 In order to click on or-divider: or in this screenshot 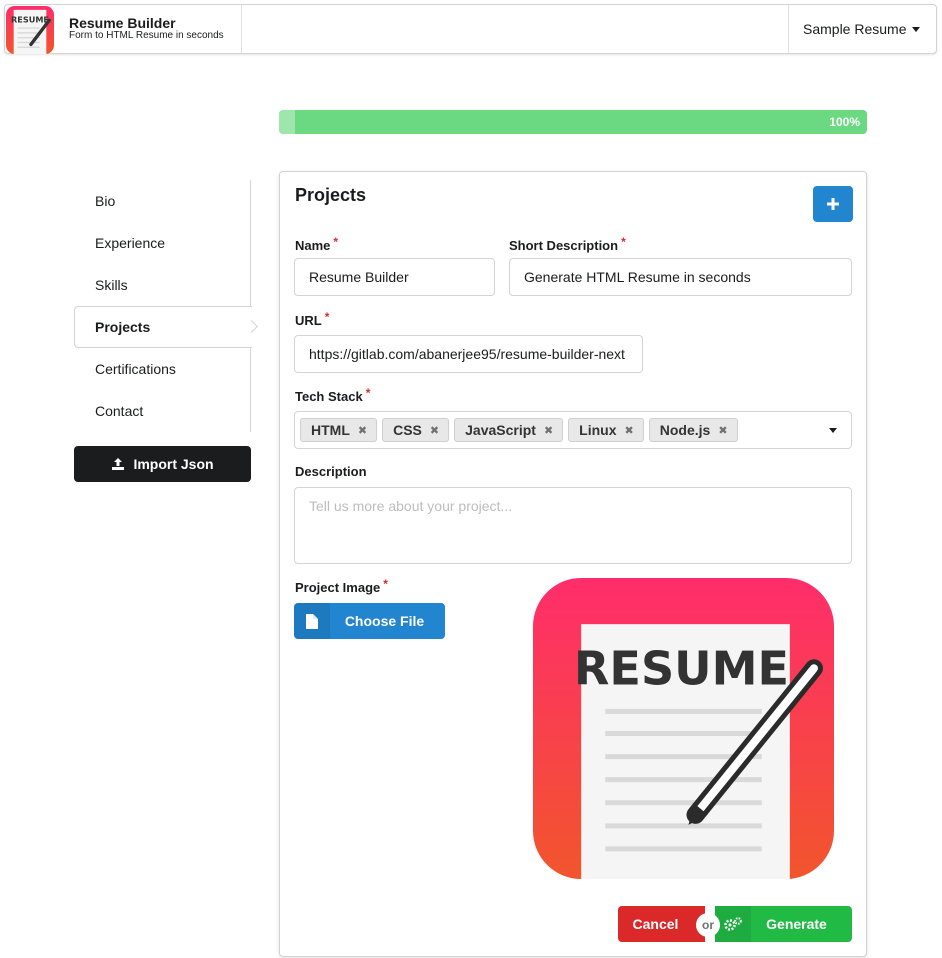, I will do `click(708, 925)`.